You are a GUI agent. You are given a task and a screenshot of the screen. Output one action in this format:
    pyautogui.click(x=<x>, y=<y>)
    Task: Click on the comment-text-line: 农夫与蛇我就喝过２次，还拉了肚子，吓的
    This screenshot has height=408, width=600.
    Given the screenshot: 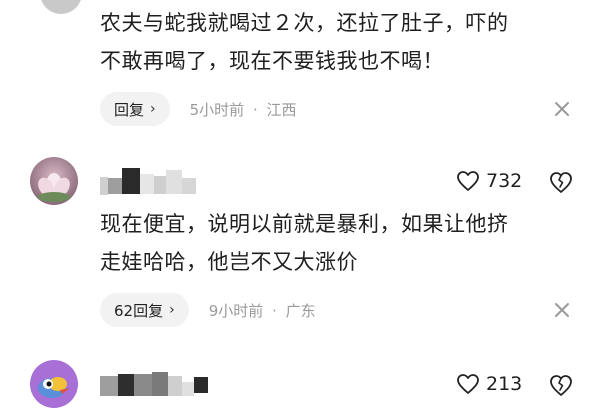 What is the action you would take?
    pyautogui.click(x=304, y=23)
    